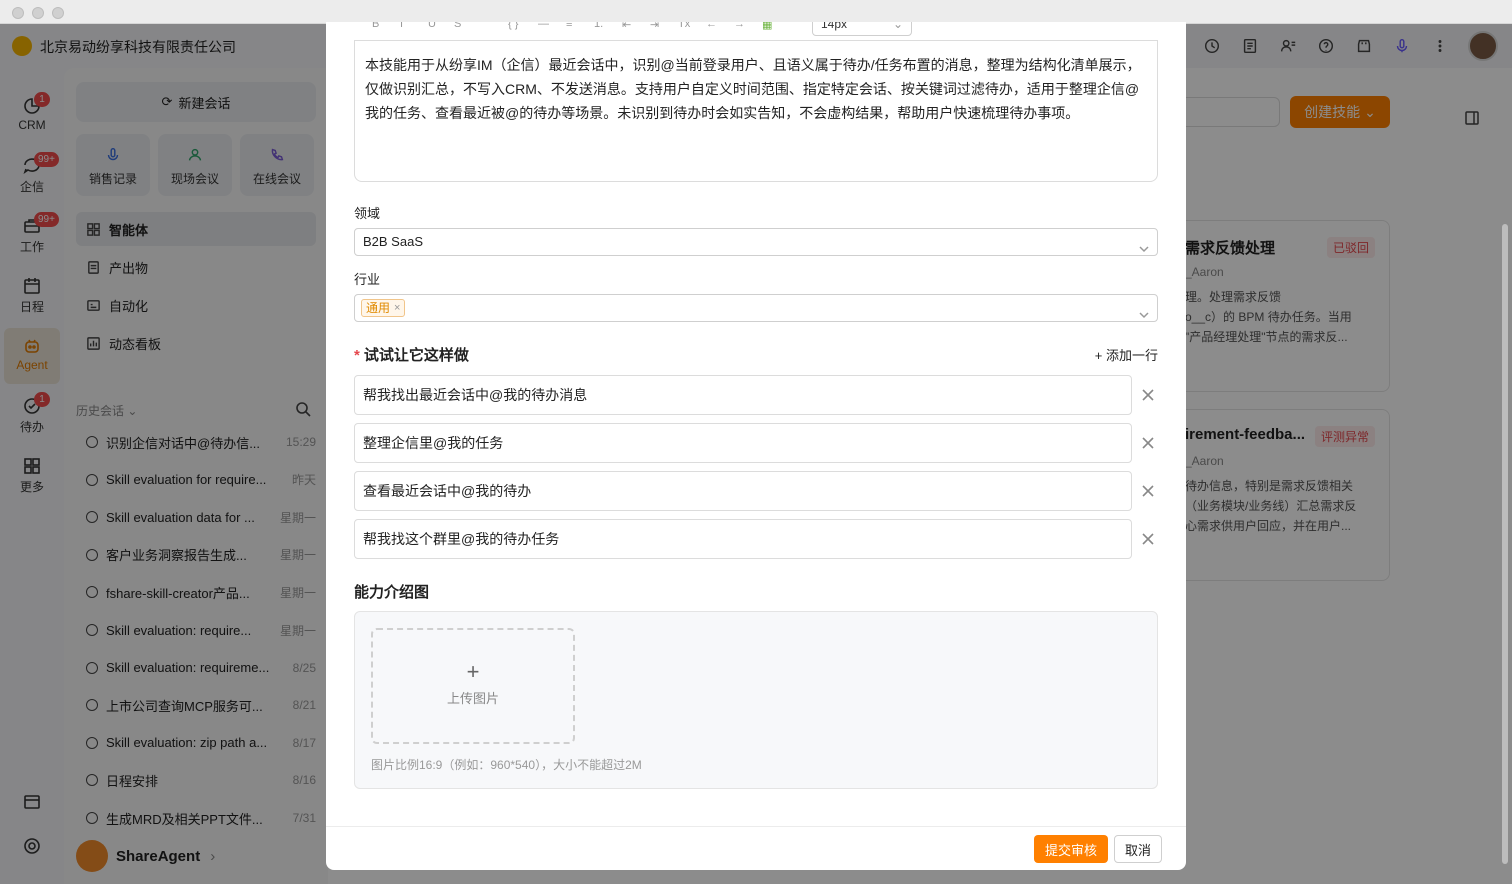 Image resolution: width=1512 pixels, height=884 pixels. I want to click on tag-remove-icon: ×, so click(397, 308).